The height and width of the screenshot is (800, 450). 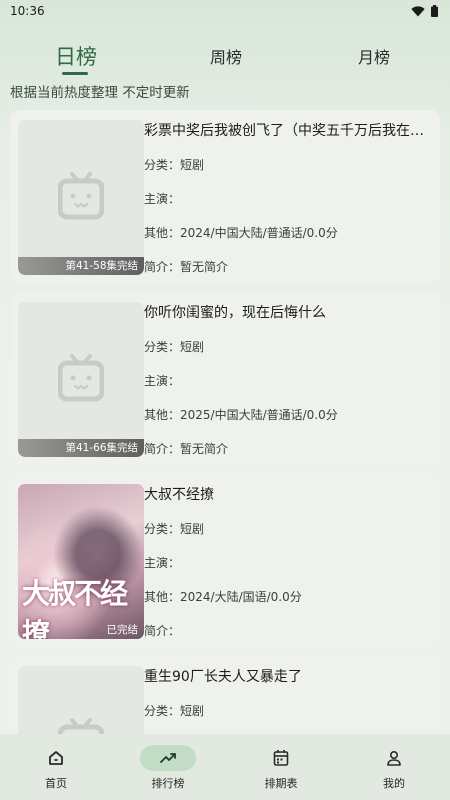 What do you see at coordinates (394, 783) in the screenshot?
I see `nav-label: 我的` at bounding box center [394, 783].